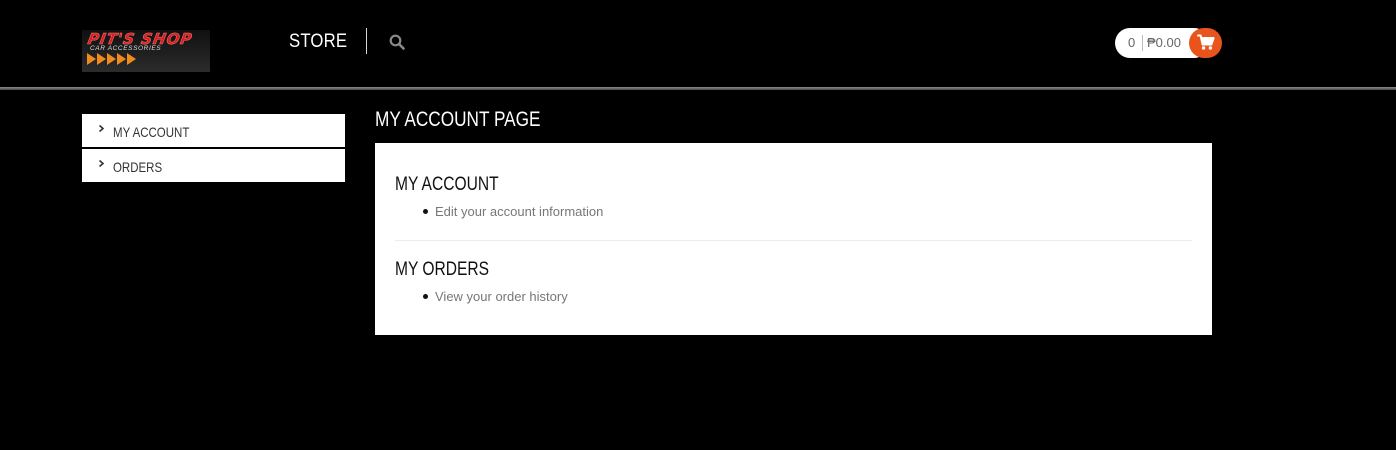 Image resolution: width=1396 pixels, height=450 pixels. What do you see at coordinates (501, 296) in the screenshot?
I see `order-history-link: View your order history` at bounding box center [501, 296].